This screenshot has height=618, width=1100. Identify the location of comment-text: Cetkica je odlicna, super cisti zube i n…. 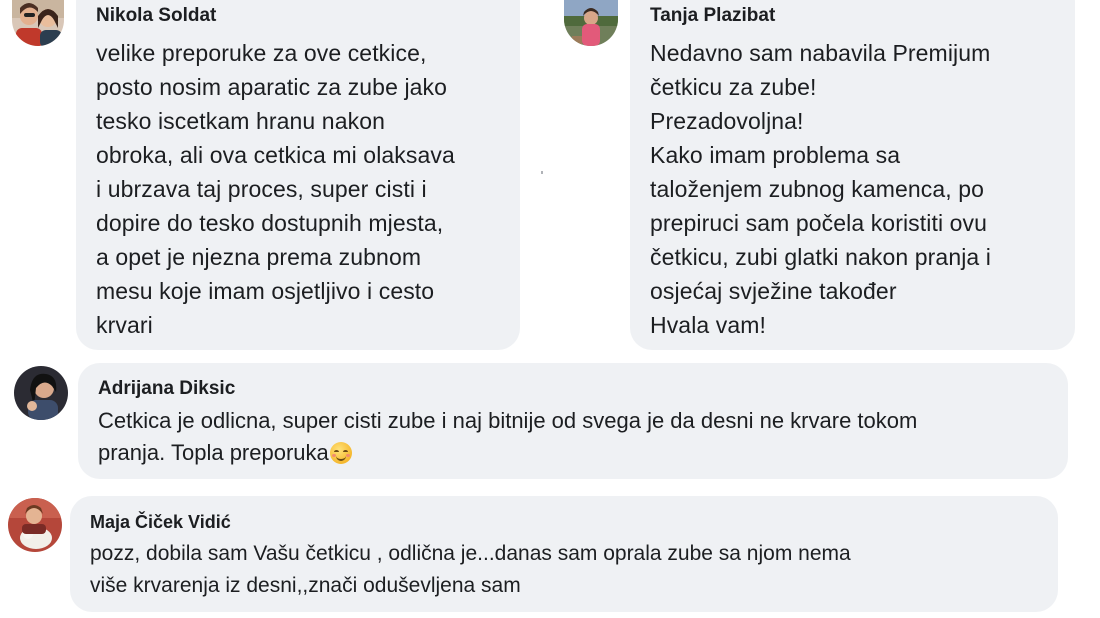
(573, 437).